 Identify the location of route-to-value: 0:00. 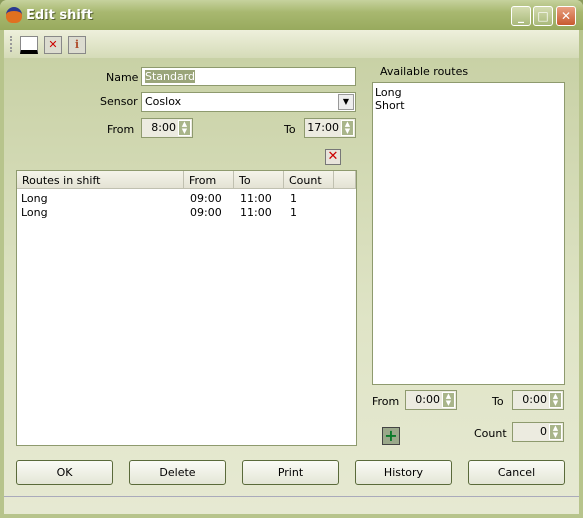
(534, 399).